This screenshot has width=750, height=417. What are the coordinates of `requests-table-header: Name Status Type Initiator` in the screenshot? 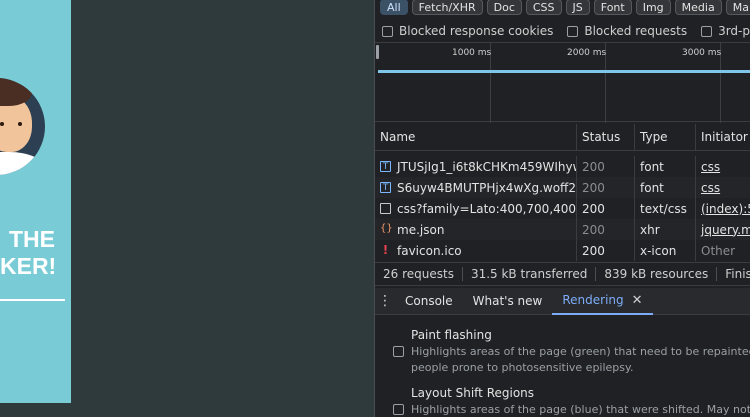 It's located at (562, 137).